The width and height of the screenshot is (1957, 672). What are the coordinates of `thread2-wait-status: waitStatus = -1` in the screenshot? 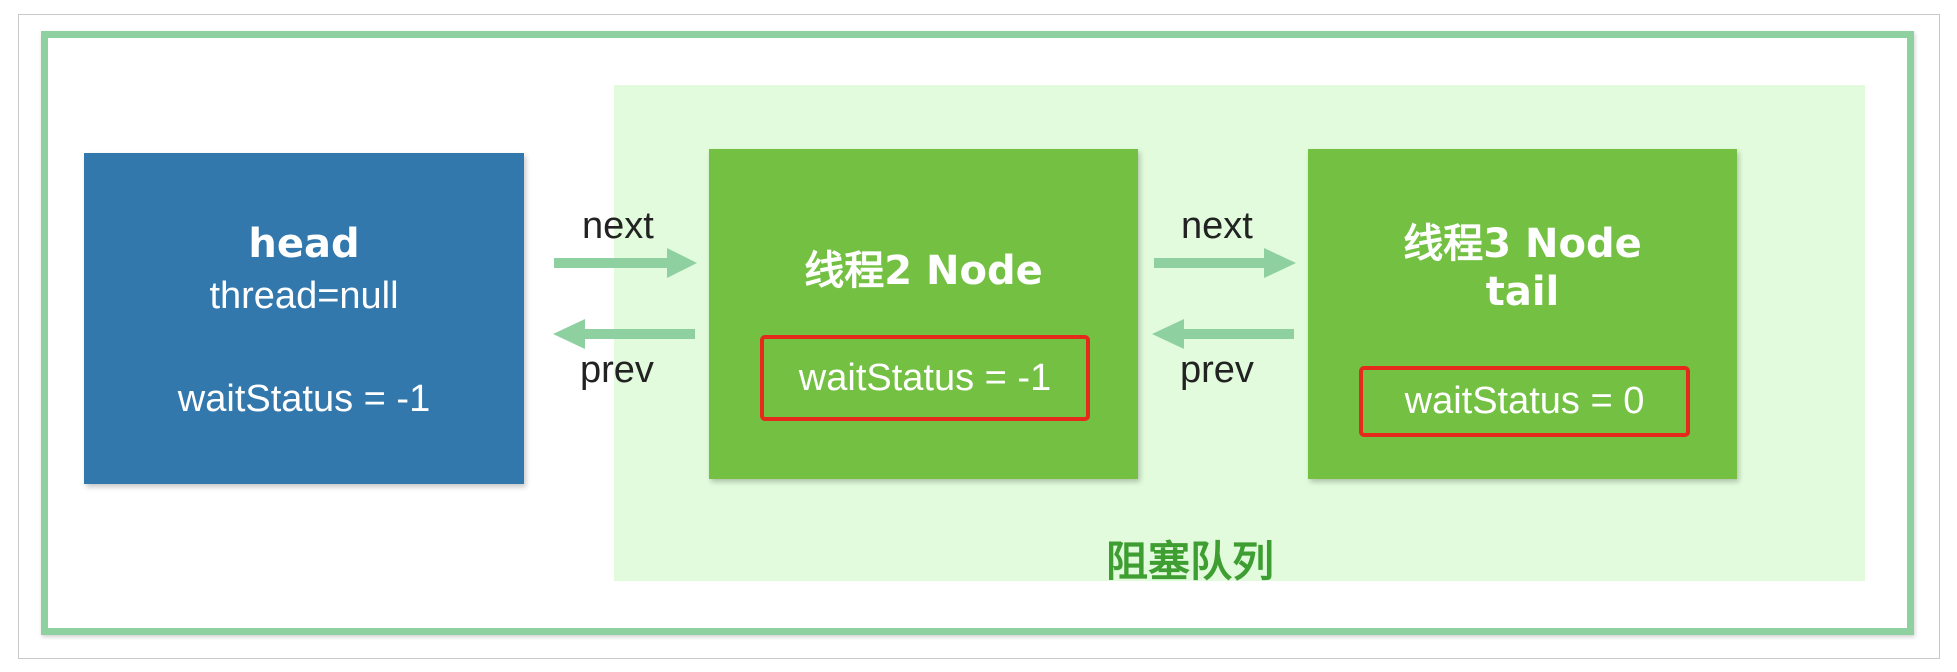 It's located at (925, 378).